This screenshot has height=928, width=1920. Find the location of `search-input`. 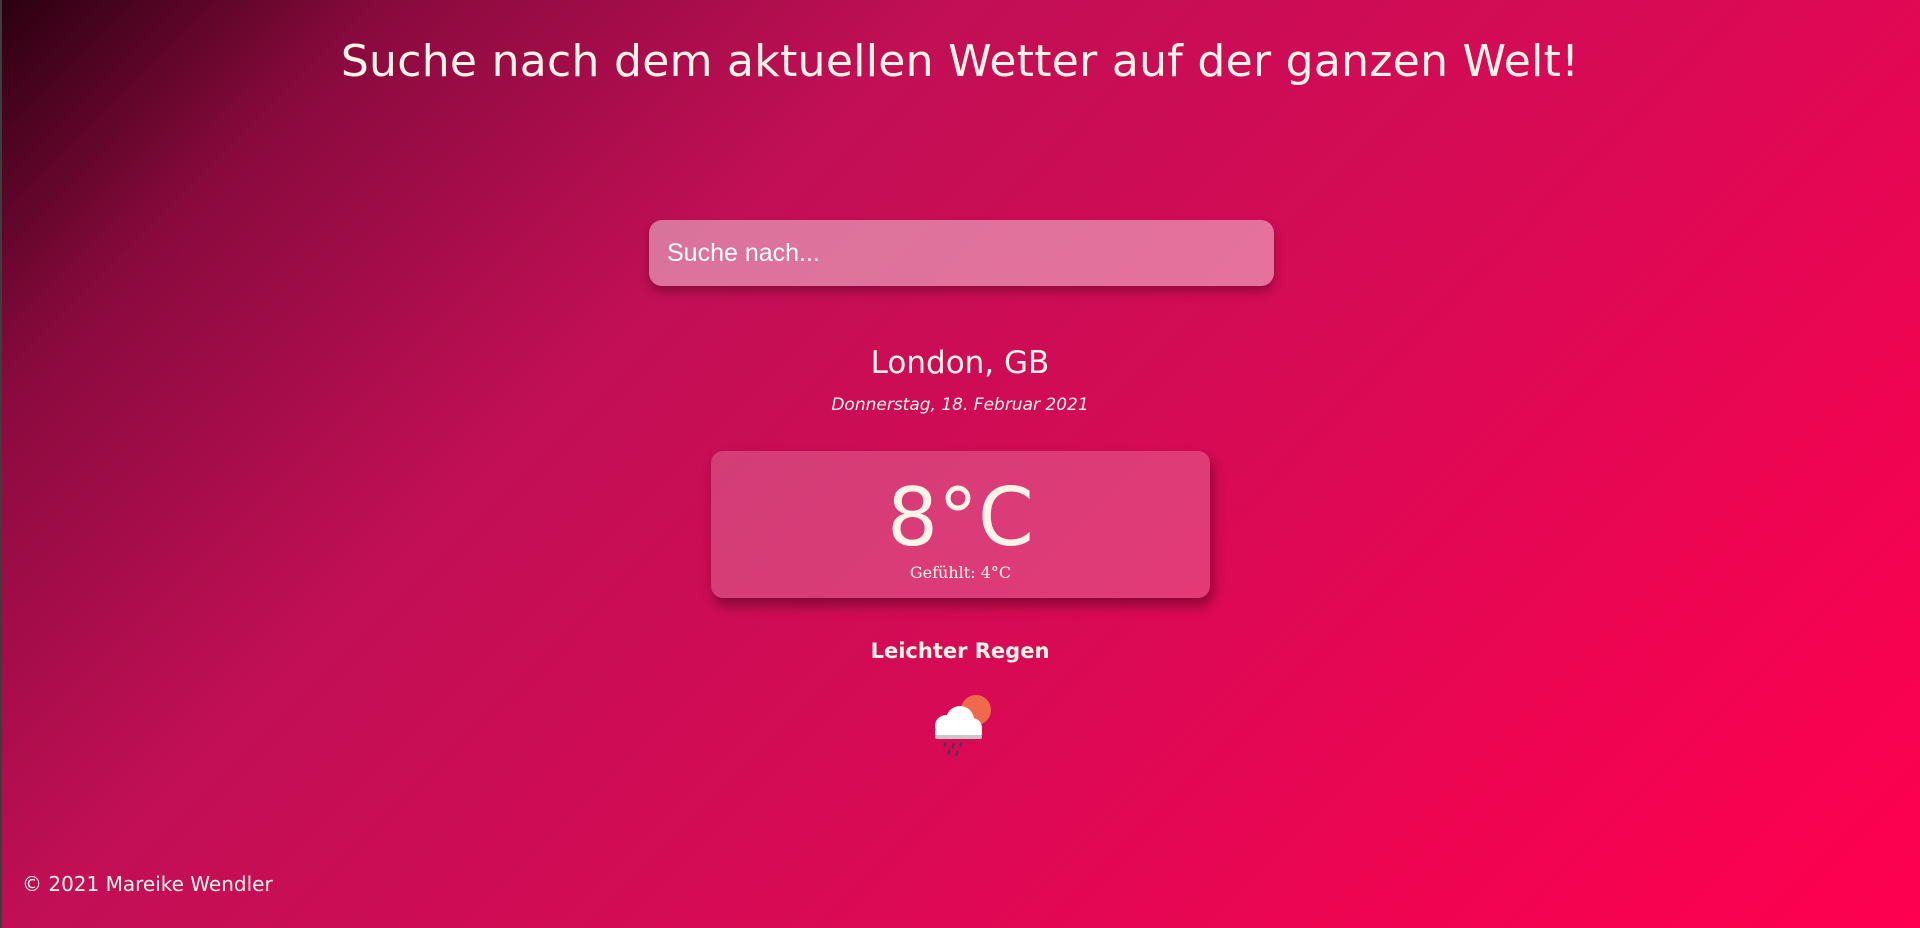

search-input is located at coordinates (961, 253).